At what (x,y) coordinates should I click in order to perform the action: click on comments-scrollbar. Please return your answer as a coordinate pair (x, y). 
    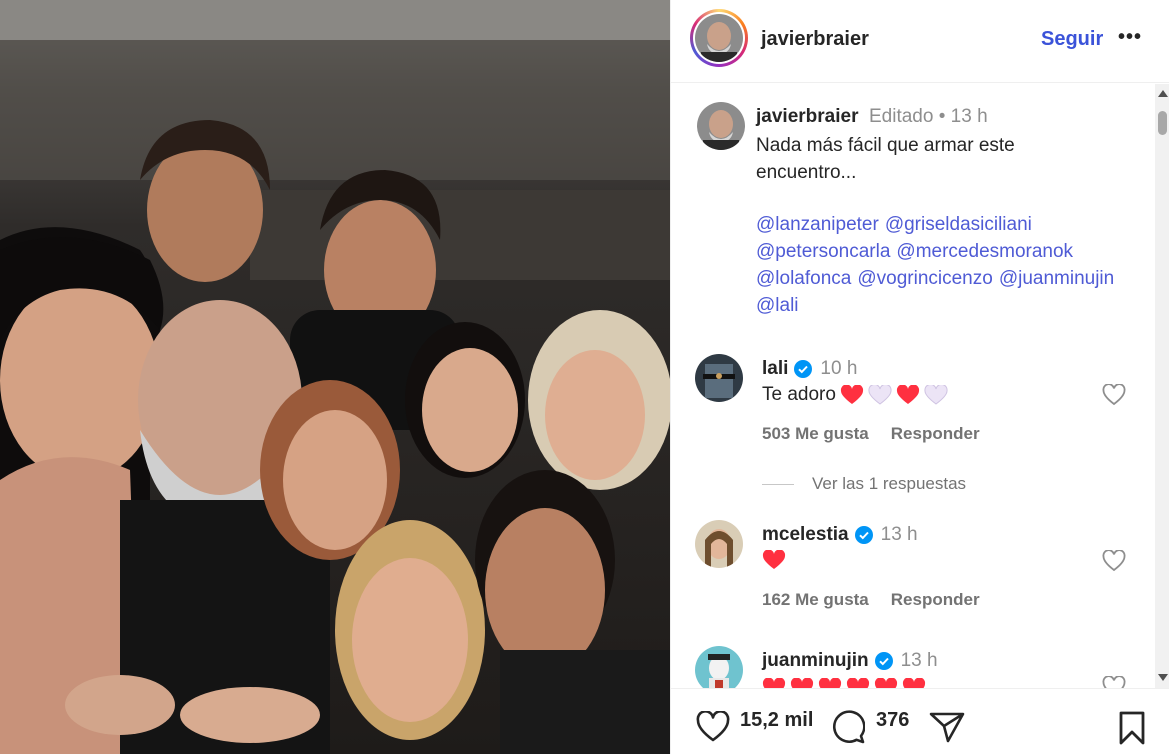
    Looking at the image, I should click on (1162, 386).